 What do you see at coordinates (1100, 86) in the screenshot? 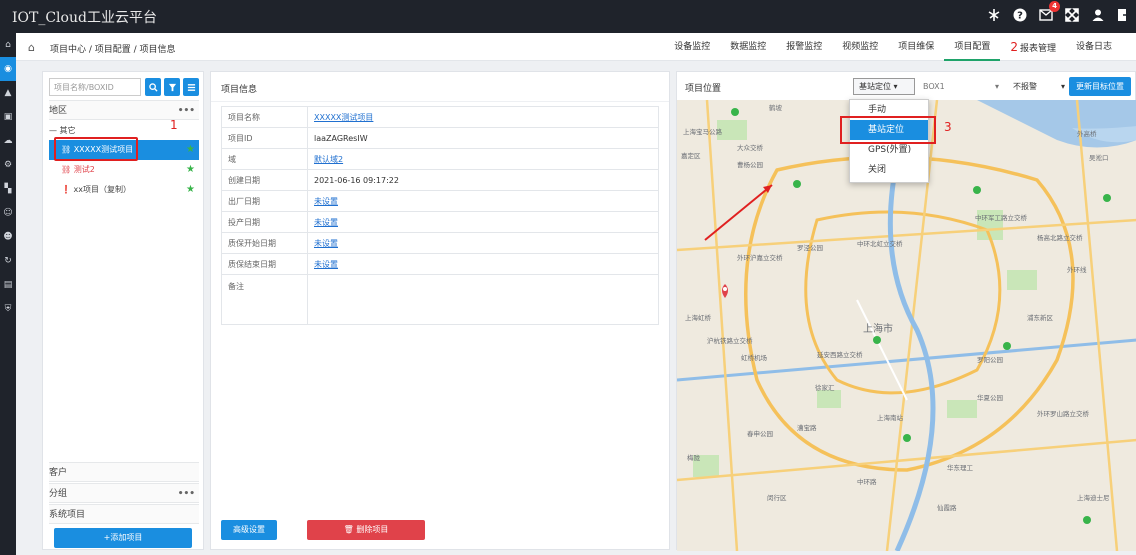
I see `update-target-location-button: 更新目标位置` at bounding box center [1100, 86].